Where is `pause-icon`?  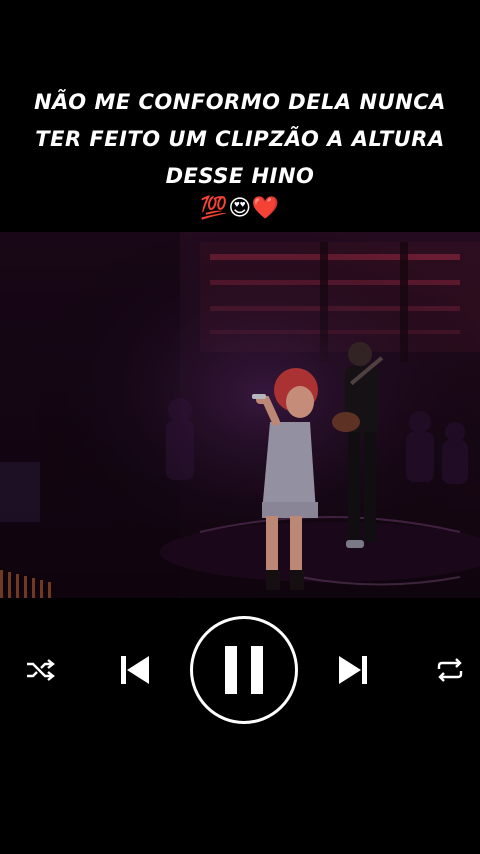
pause-icon is located at coordinates (244, 670).